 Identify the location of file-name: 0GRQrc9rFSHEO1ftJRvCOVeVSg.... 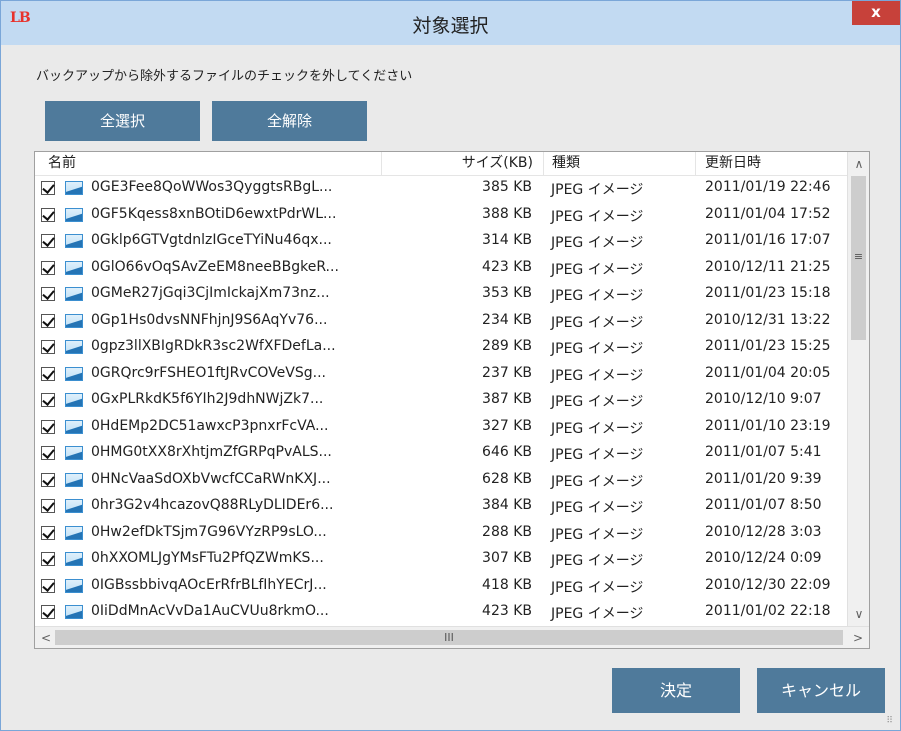
(208, 372).